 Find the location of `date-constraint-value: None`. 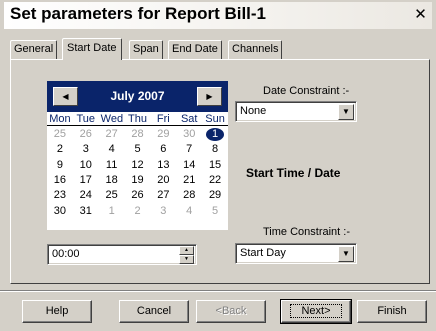

date-constraint-value: None is located at coordinates (253, 111).